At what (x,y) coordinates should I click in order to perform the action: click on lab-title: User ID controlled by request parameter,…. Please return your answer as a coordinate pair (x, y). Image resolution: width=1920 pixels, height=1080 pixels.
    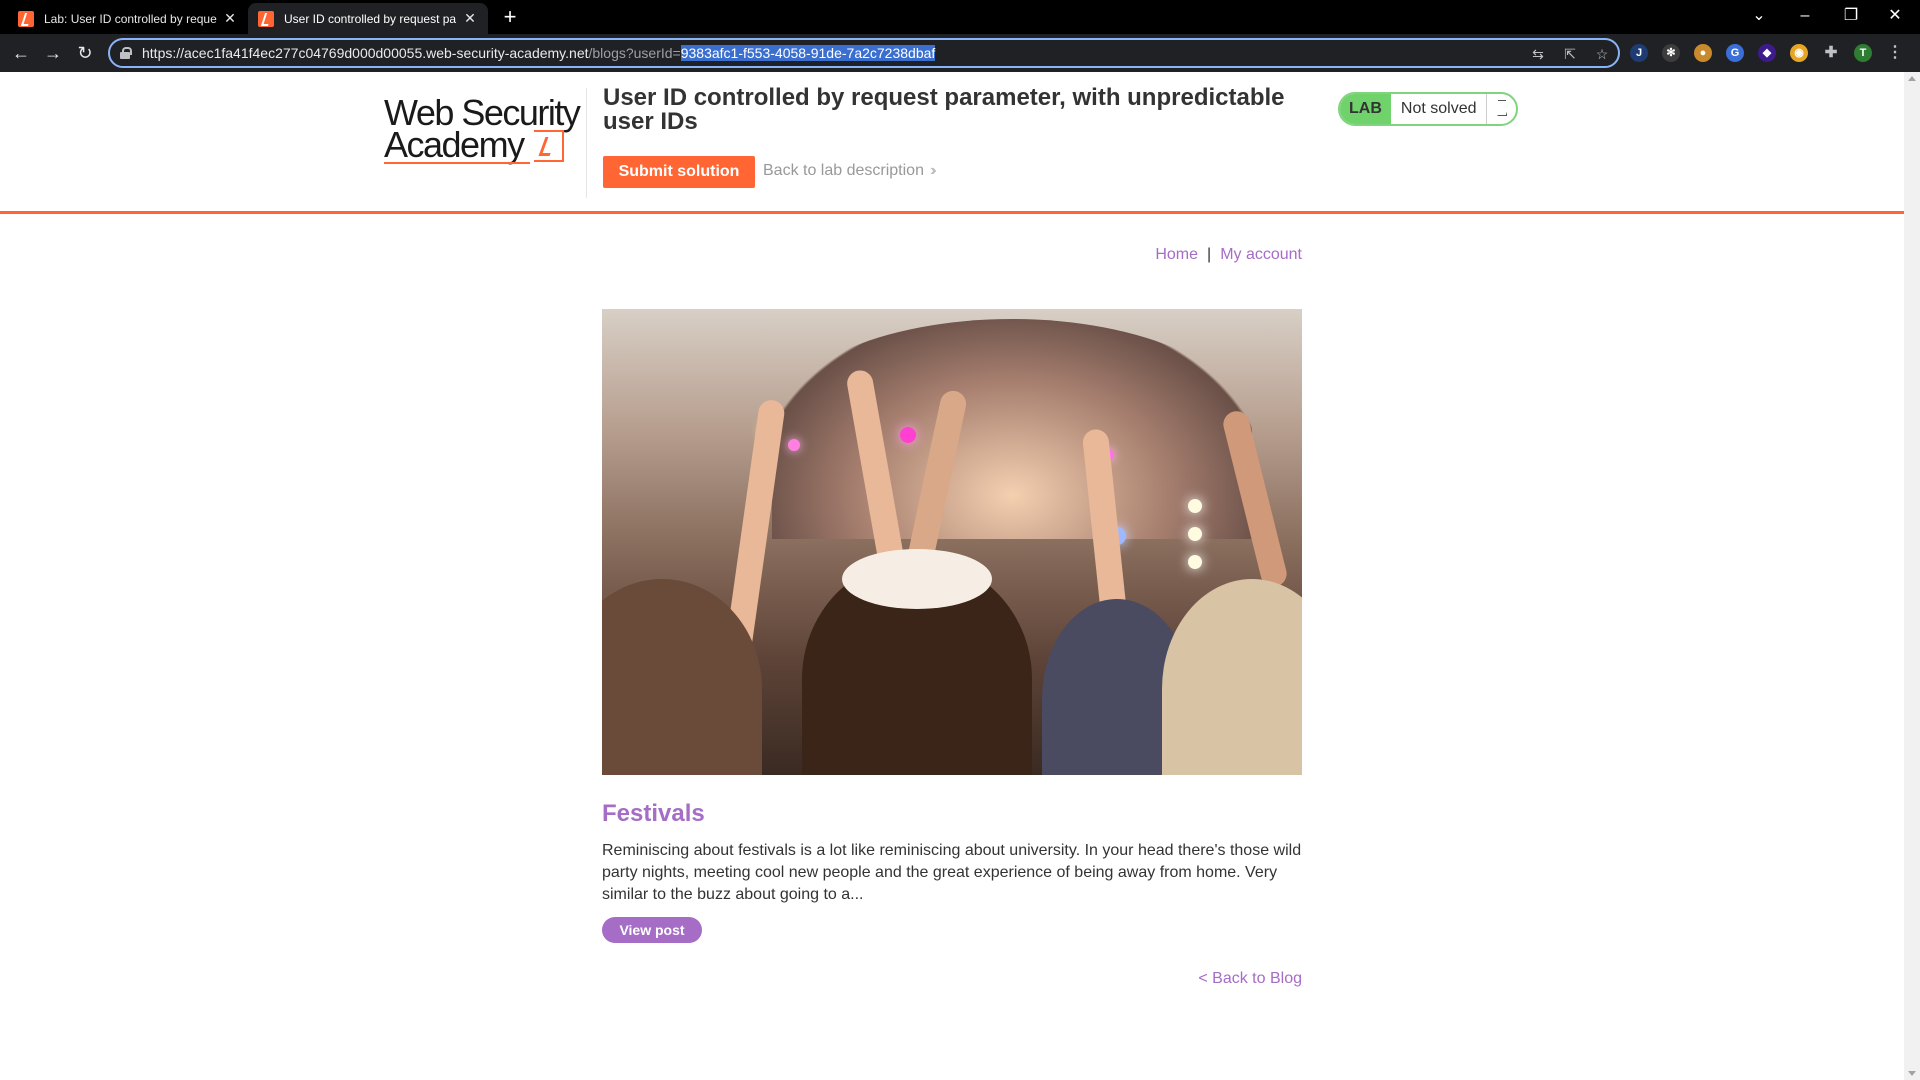
    Looking at the image, I should click on (944, 109).